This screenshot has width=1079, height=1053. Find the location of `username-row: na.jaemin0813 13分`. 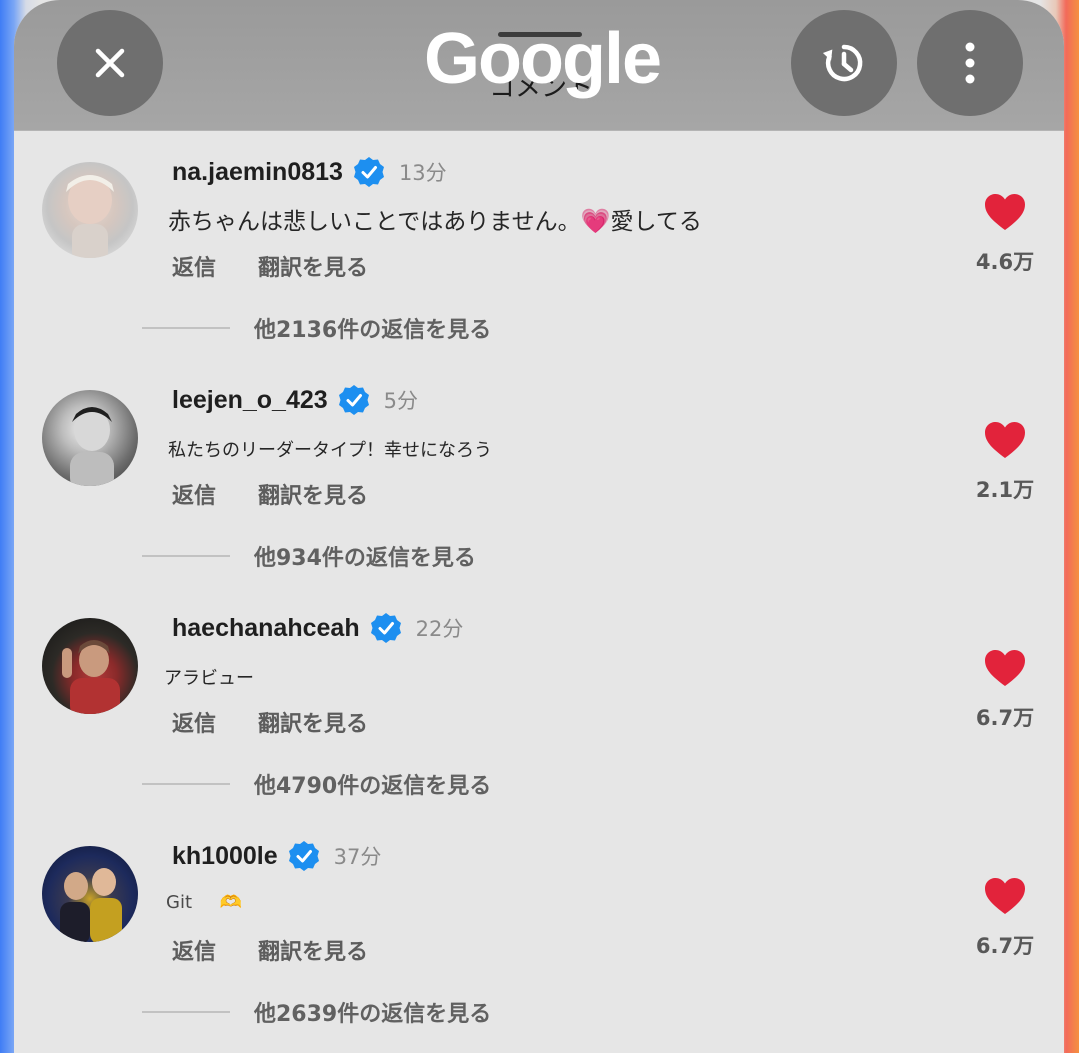

username-row: na.jaemin0813 13分 is located at coordinates (309, 172).